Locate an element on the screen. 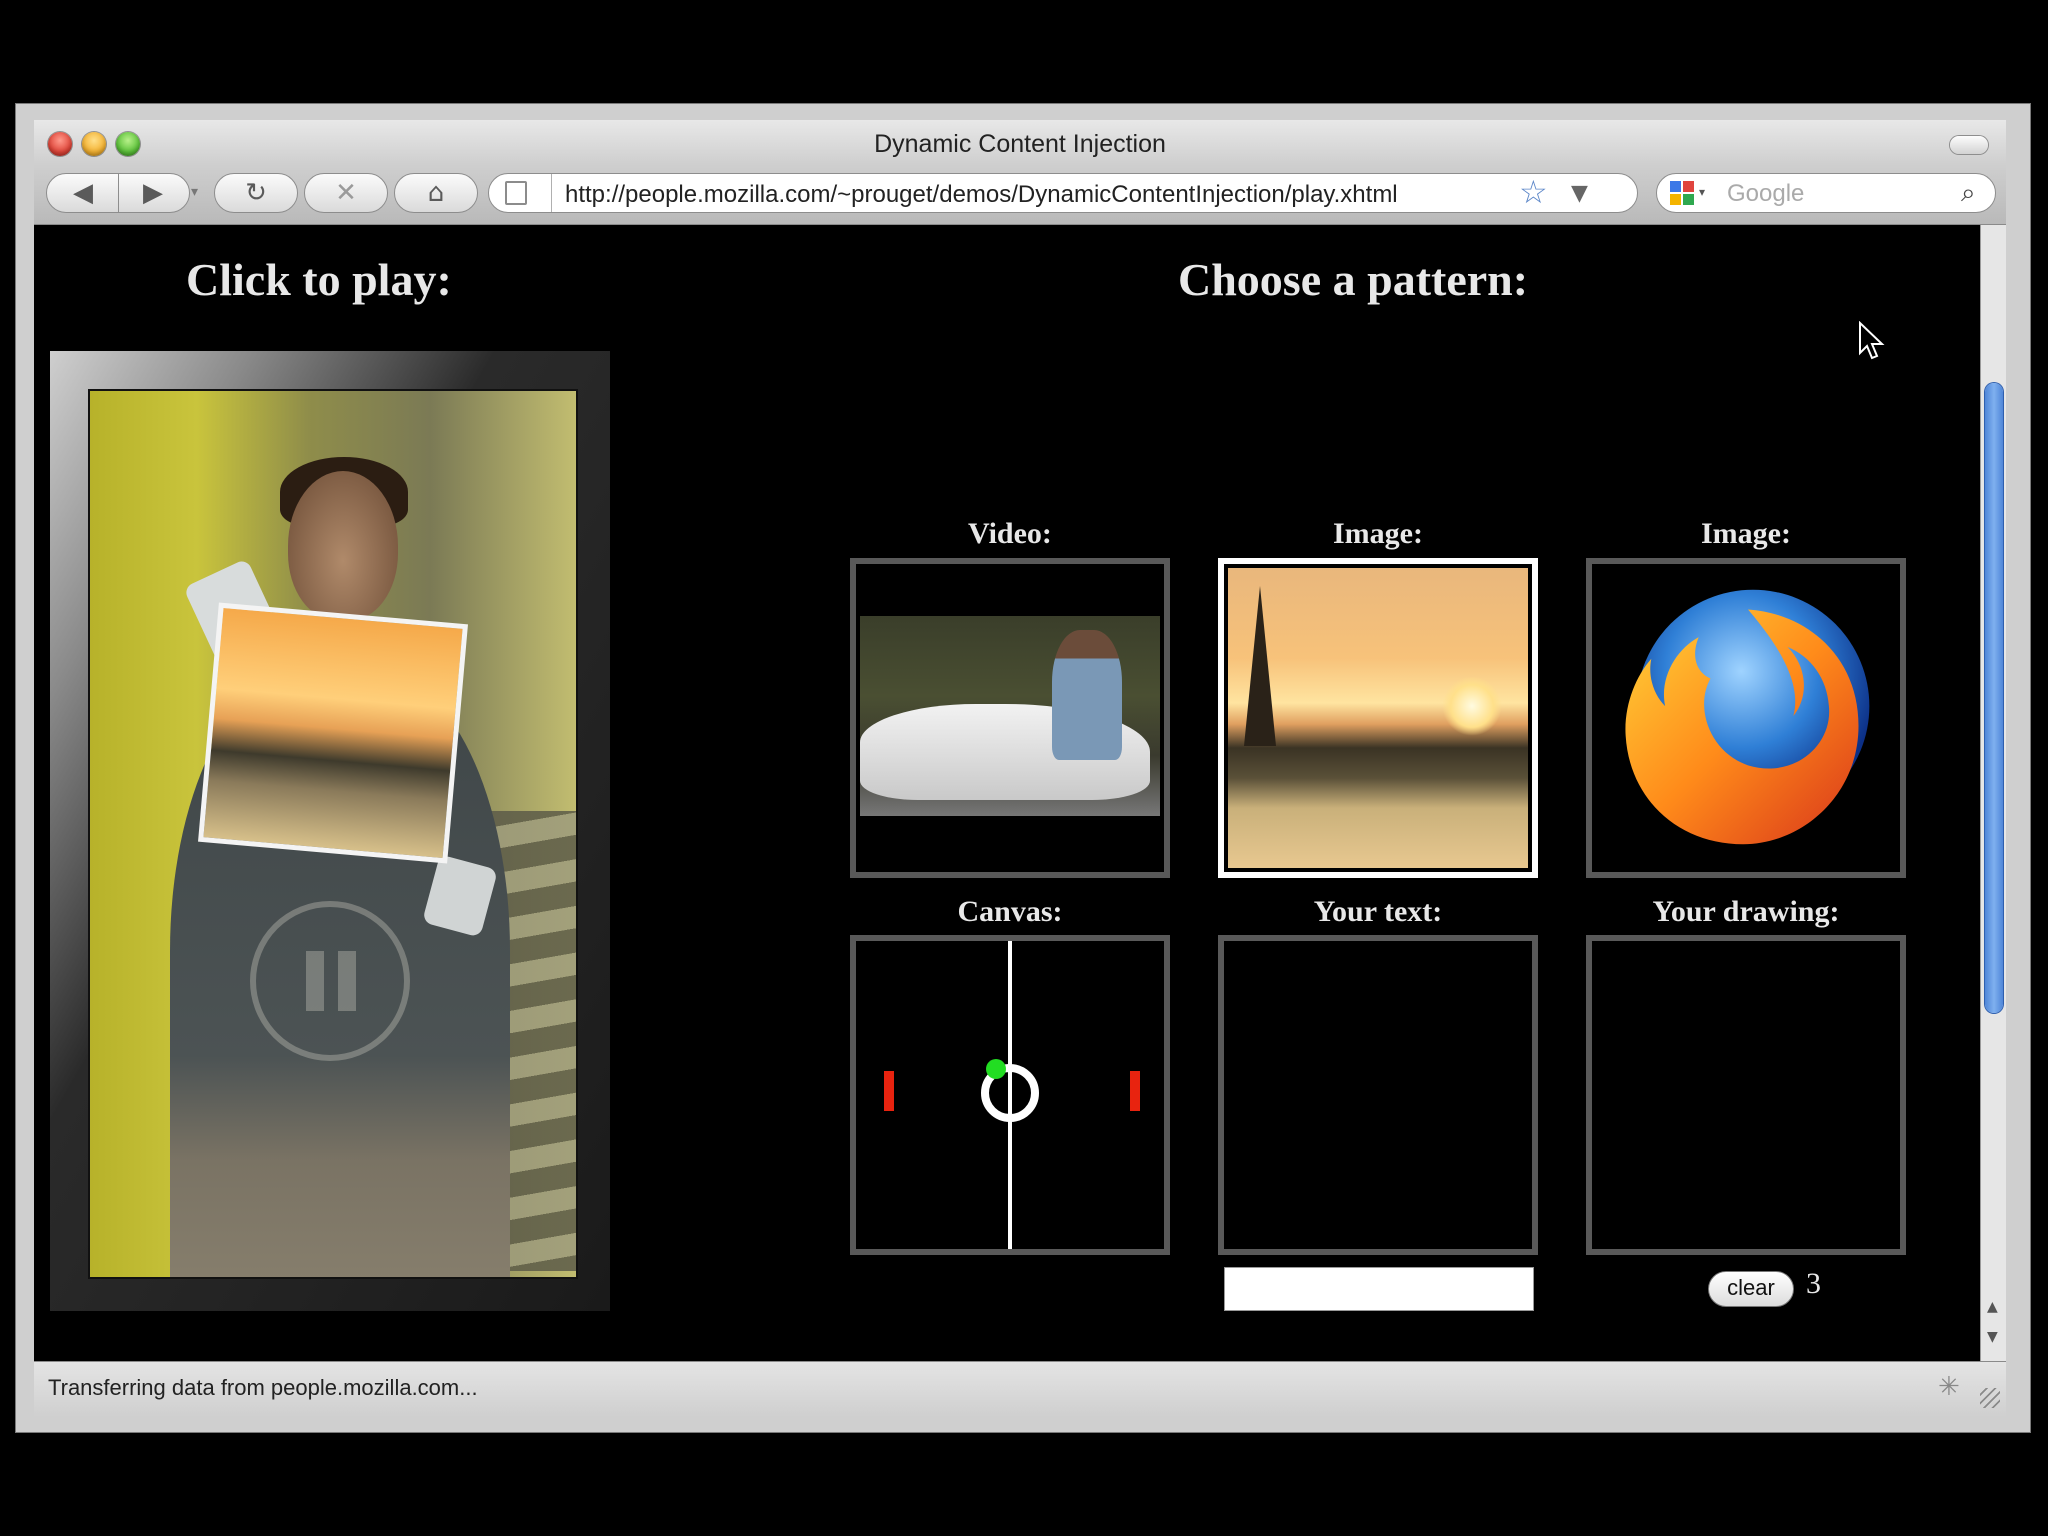  url-dropdown-icon: ▼ is located at coordinates (1579, 194).